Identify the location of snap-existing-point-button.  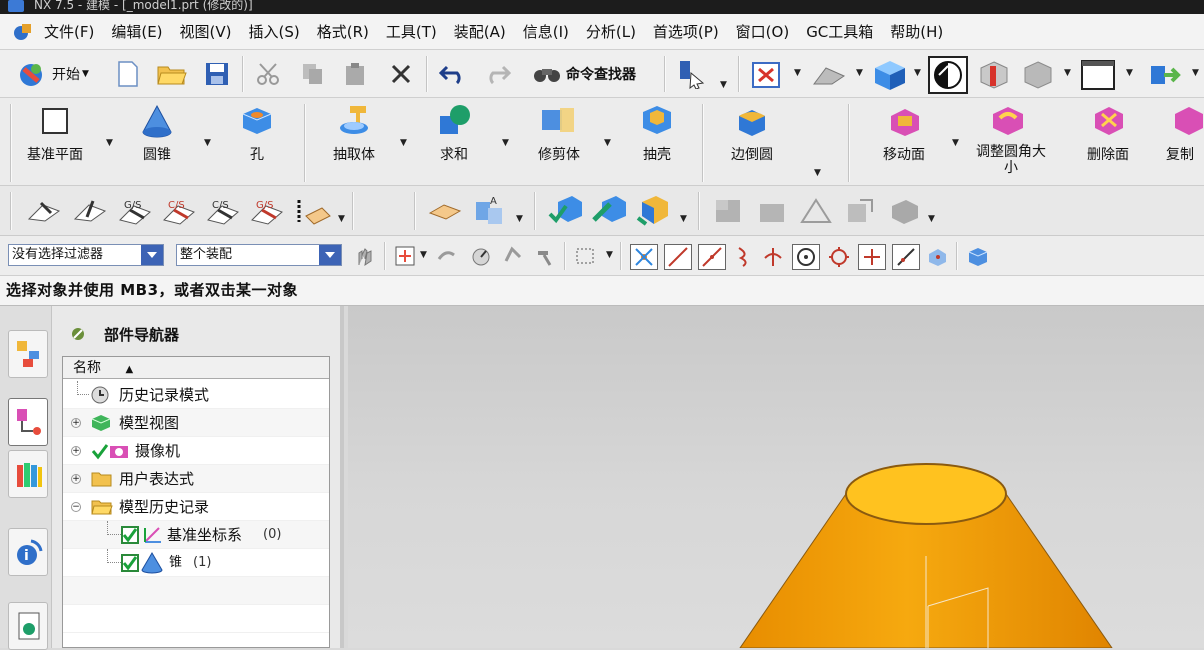
(872, 257).